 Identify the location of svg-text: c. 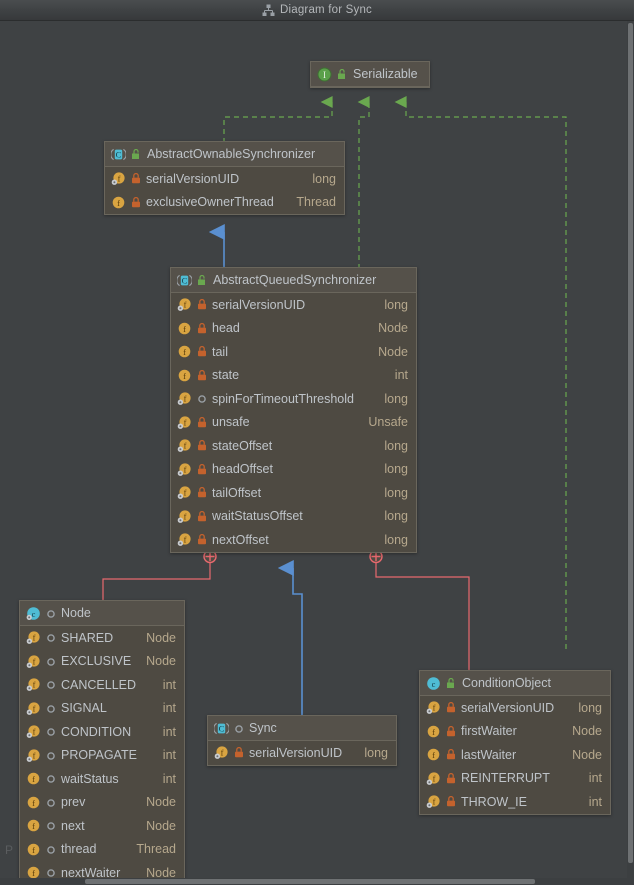
(434, 684).